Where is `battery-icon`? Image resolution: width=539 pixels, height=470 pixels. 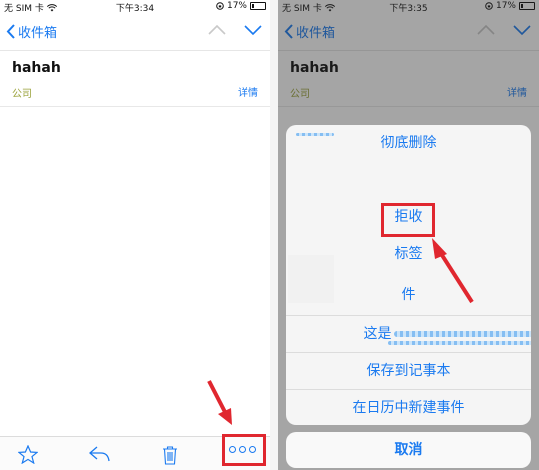 battery-icon is located at coordinates (258, 6).